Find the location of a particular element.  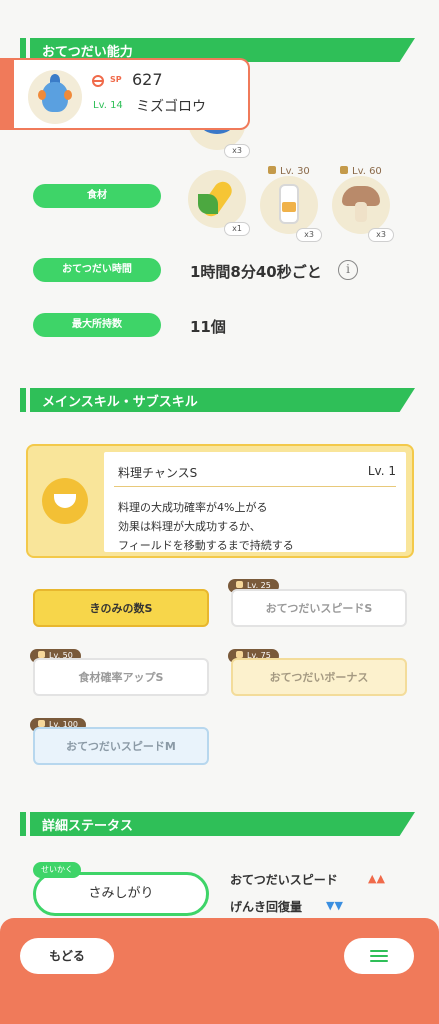

section-title: メインスキル・サブスキル is located at coordinates (120, 402).